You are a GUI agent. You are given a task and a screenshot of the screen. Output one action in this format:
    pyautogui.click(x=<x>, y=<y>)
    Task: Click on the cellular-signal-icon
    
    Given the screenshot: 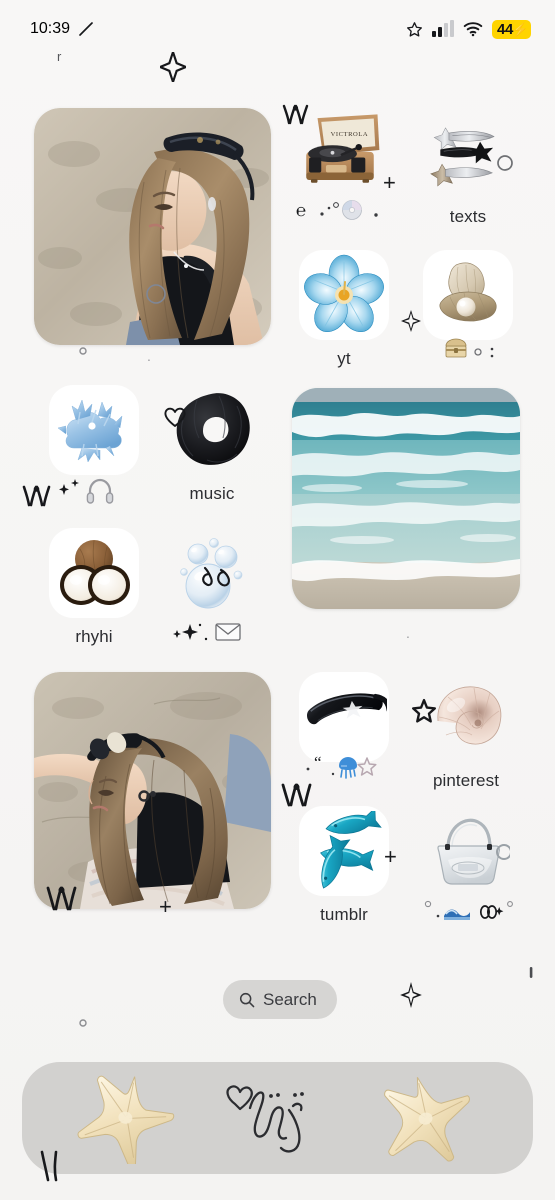 What is the action you would take?
    pyautogui.click(x=443, y=28)
    